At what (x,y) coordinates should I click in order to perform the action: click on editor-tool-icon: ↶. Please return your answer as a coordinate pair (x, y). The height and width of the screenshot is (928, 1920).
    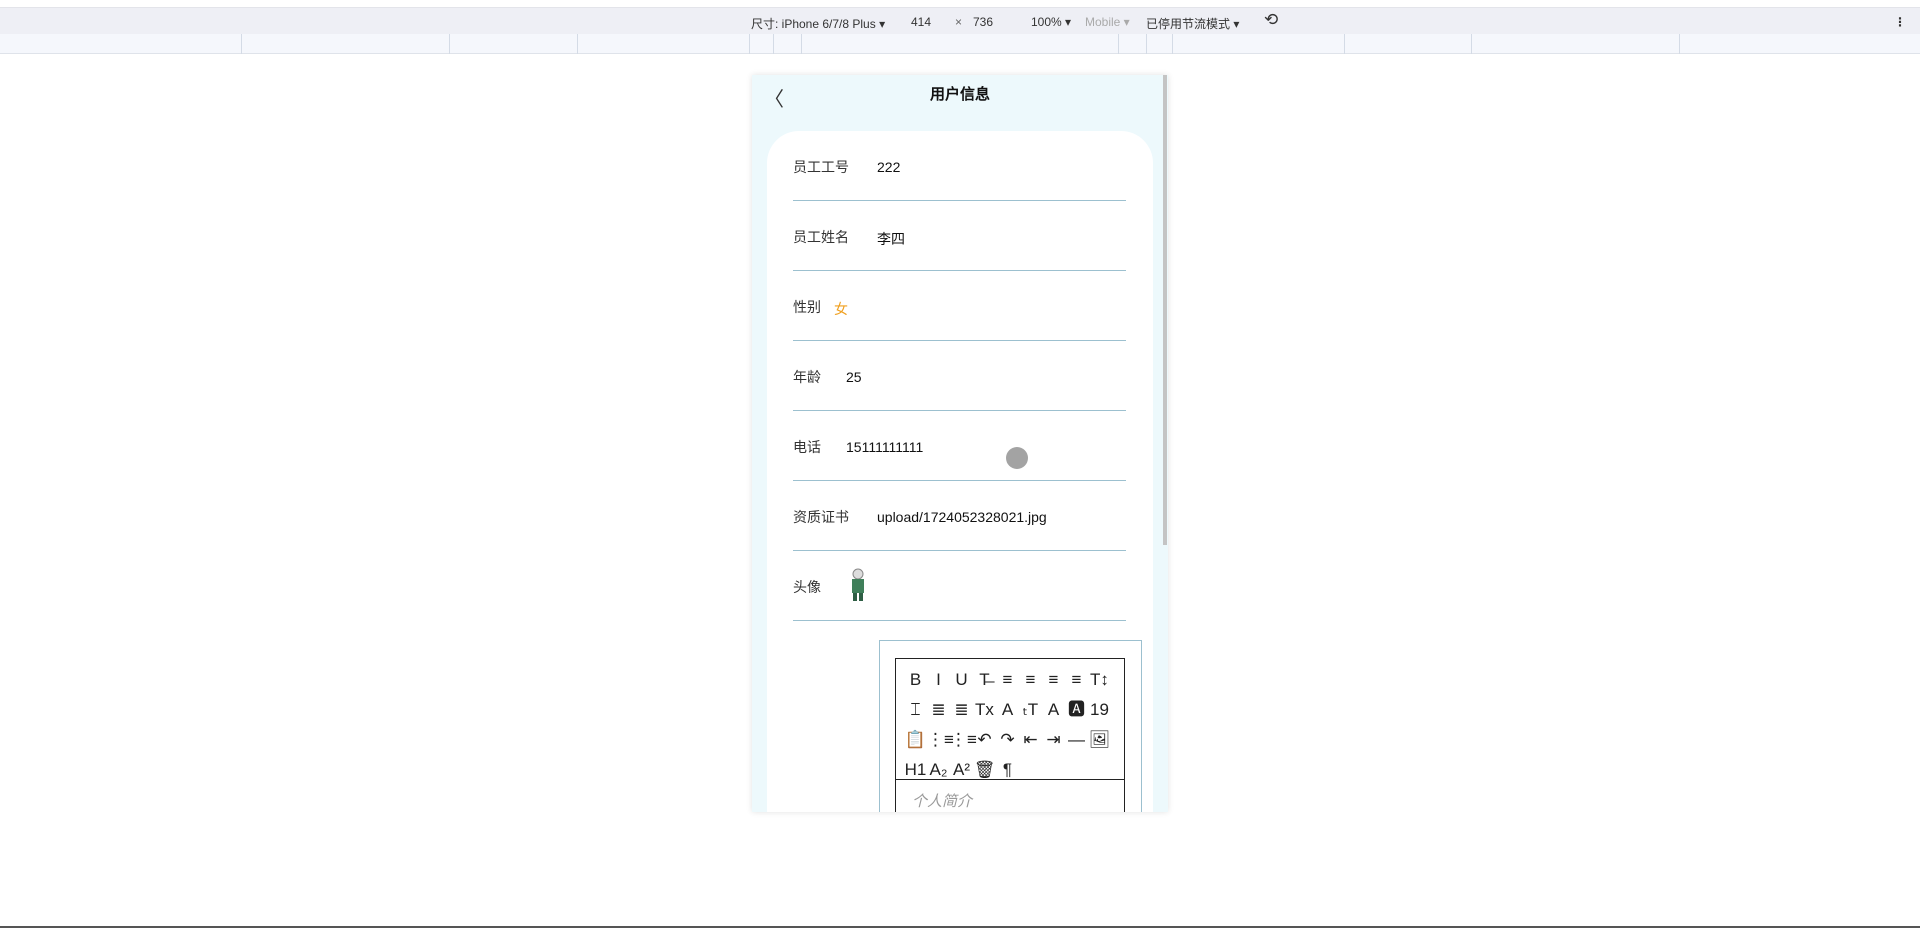
    Looking at the image, I should click on (984, 740).